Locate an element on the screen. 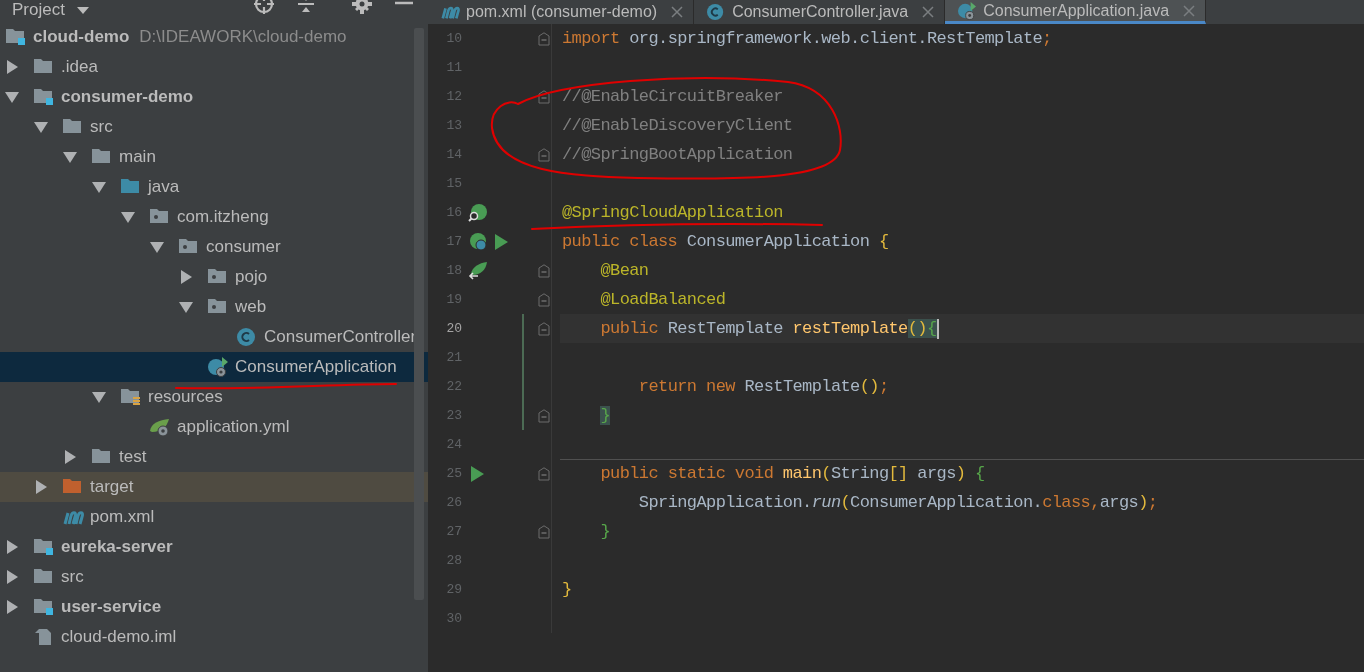 The image size is (1364, 672). line-number: 25 is located at coordinates (453, 474).